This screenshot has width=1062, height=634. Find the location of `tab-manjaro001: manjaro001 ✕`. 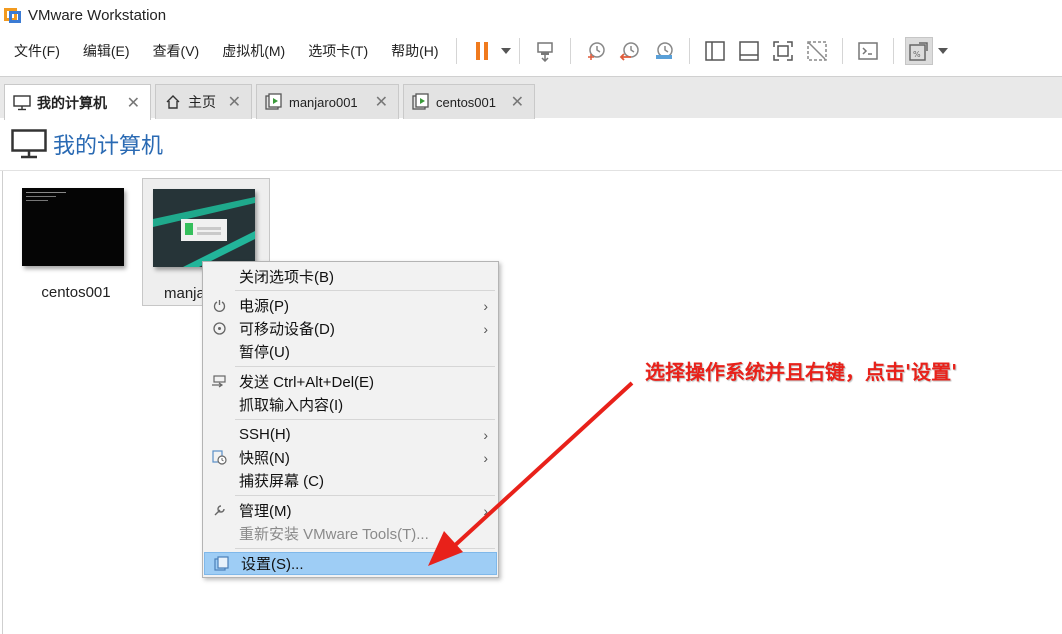

tab-manjaro001: manjaro001 ✕ is located at coordinates (327, 101).